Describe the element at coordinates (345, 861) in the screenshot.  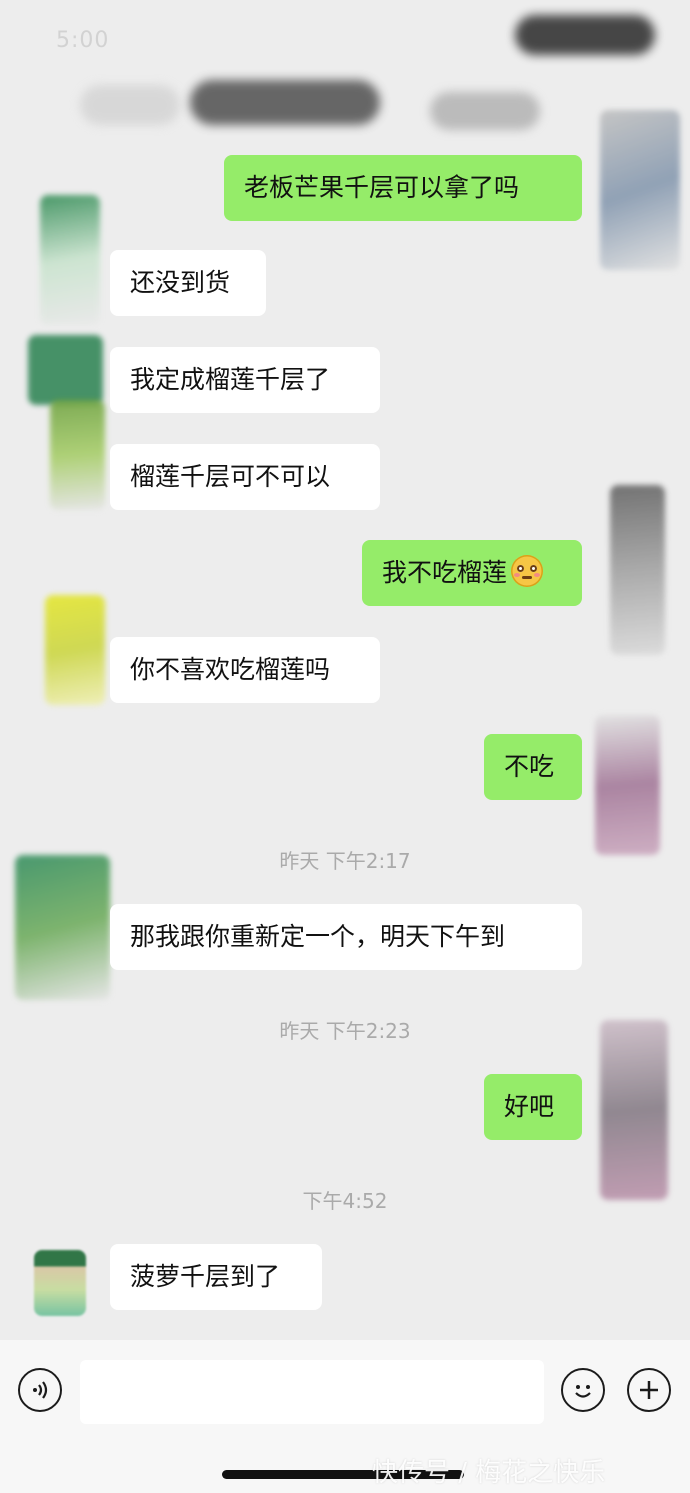
I see `message-timestamp: 昨天 下午2:17` at that location.